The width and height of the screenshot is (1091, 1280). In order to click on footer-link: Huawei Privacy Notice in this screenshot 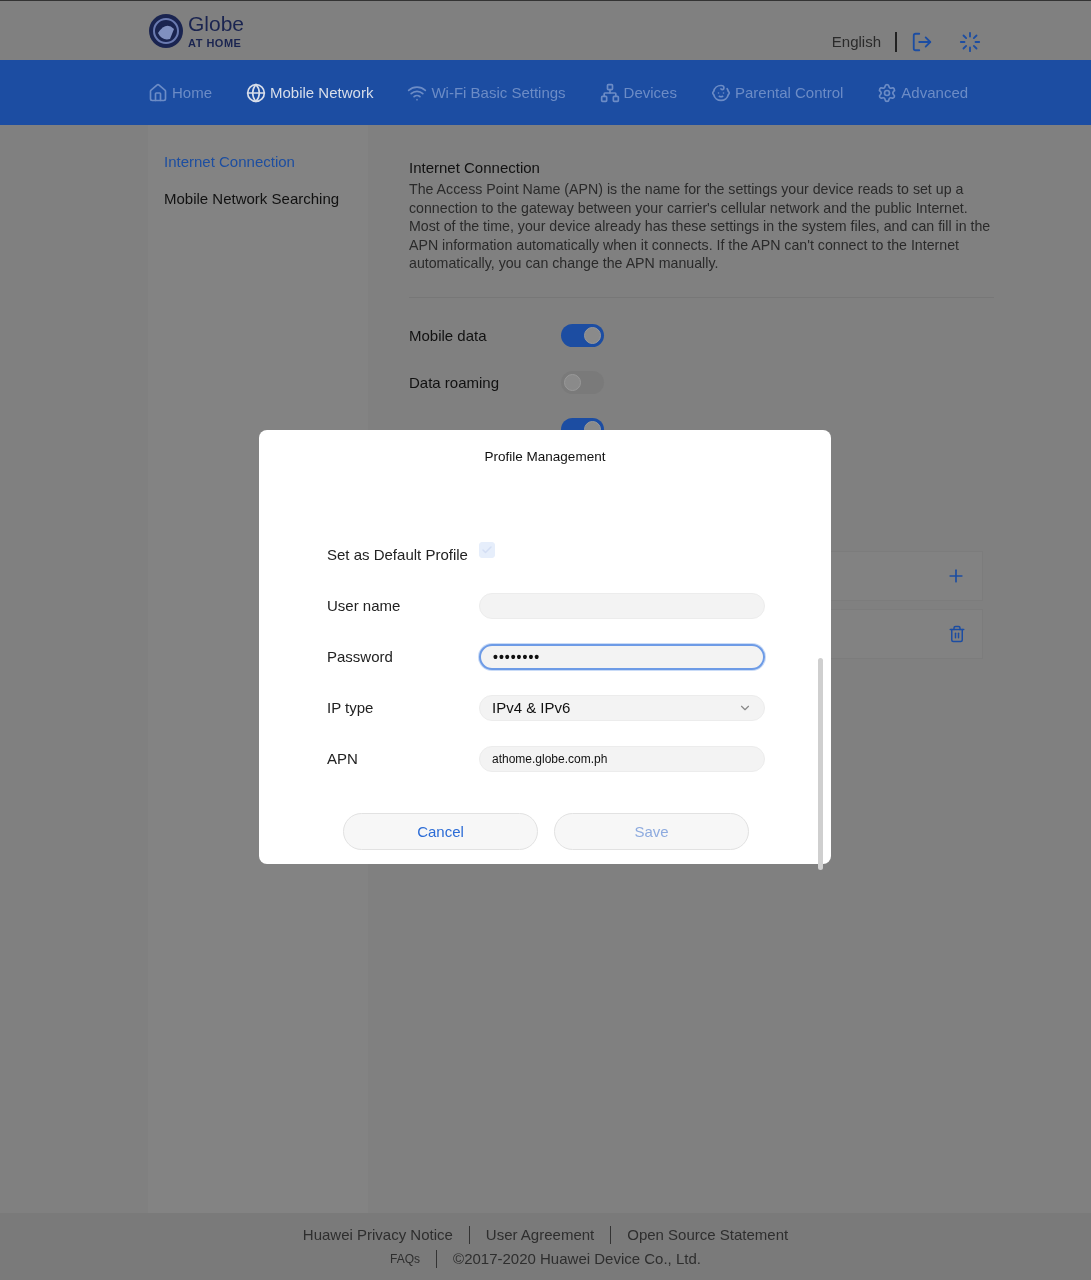, I will do `click(377, 1234)`.